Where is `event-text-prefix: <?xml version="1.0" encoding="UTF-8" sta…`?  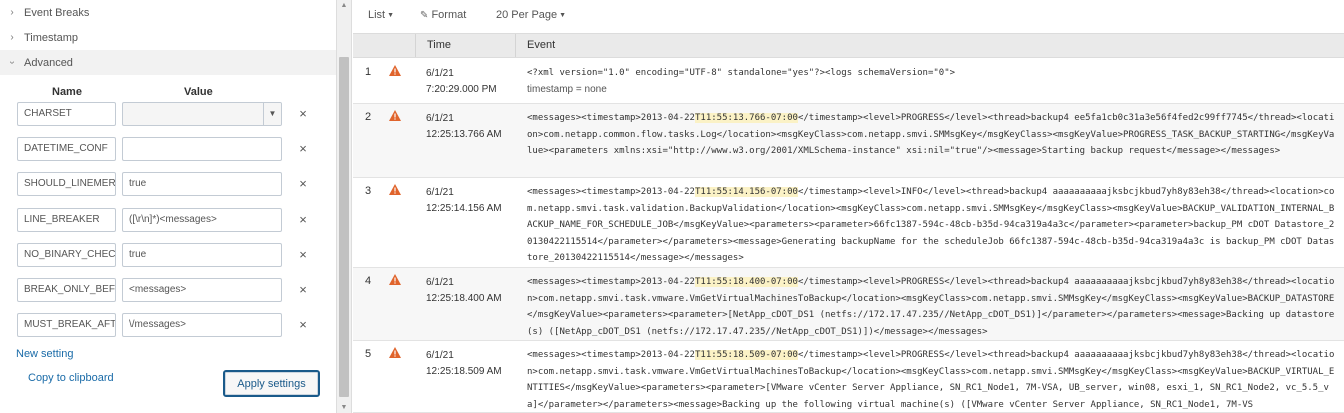
event-text-prefix: <?xml version="1.0" encoding="UTF-8" sta… is located at coordinates (741, 73).